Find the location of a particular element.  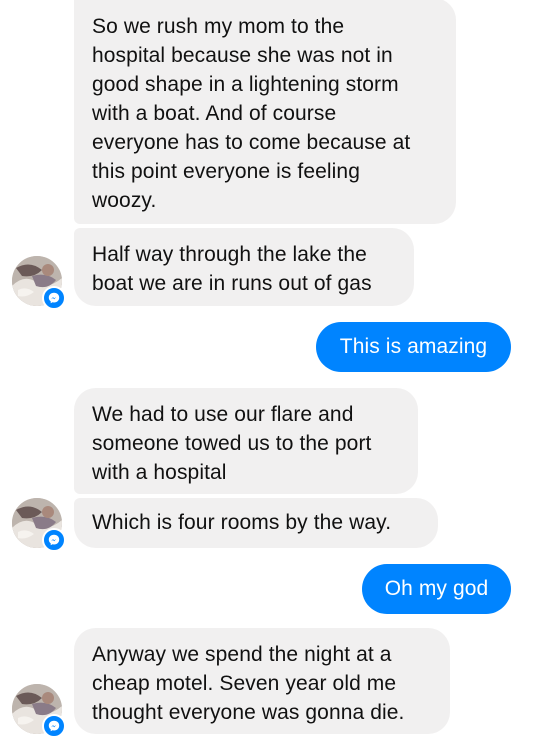

message-line: with a hospital is located at coordinates (159, 472).